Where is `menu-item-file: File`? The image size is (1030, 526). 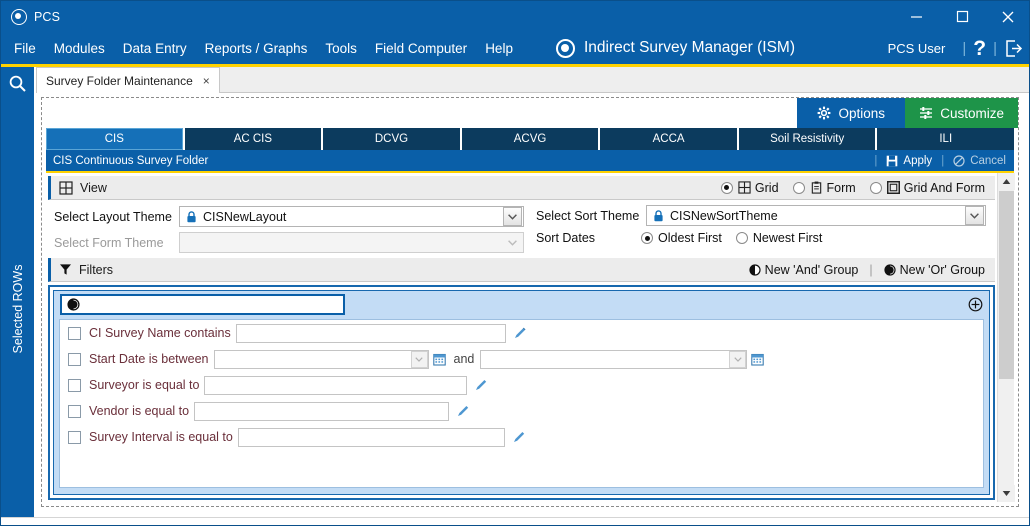
menu-item-file: File is located at coordinates (25, 48).